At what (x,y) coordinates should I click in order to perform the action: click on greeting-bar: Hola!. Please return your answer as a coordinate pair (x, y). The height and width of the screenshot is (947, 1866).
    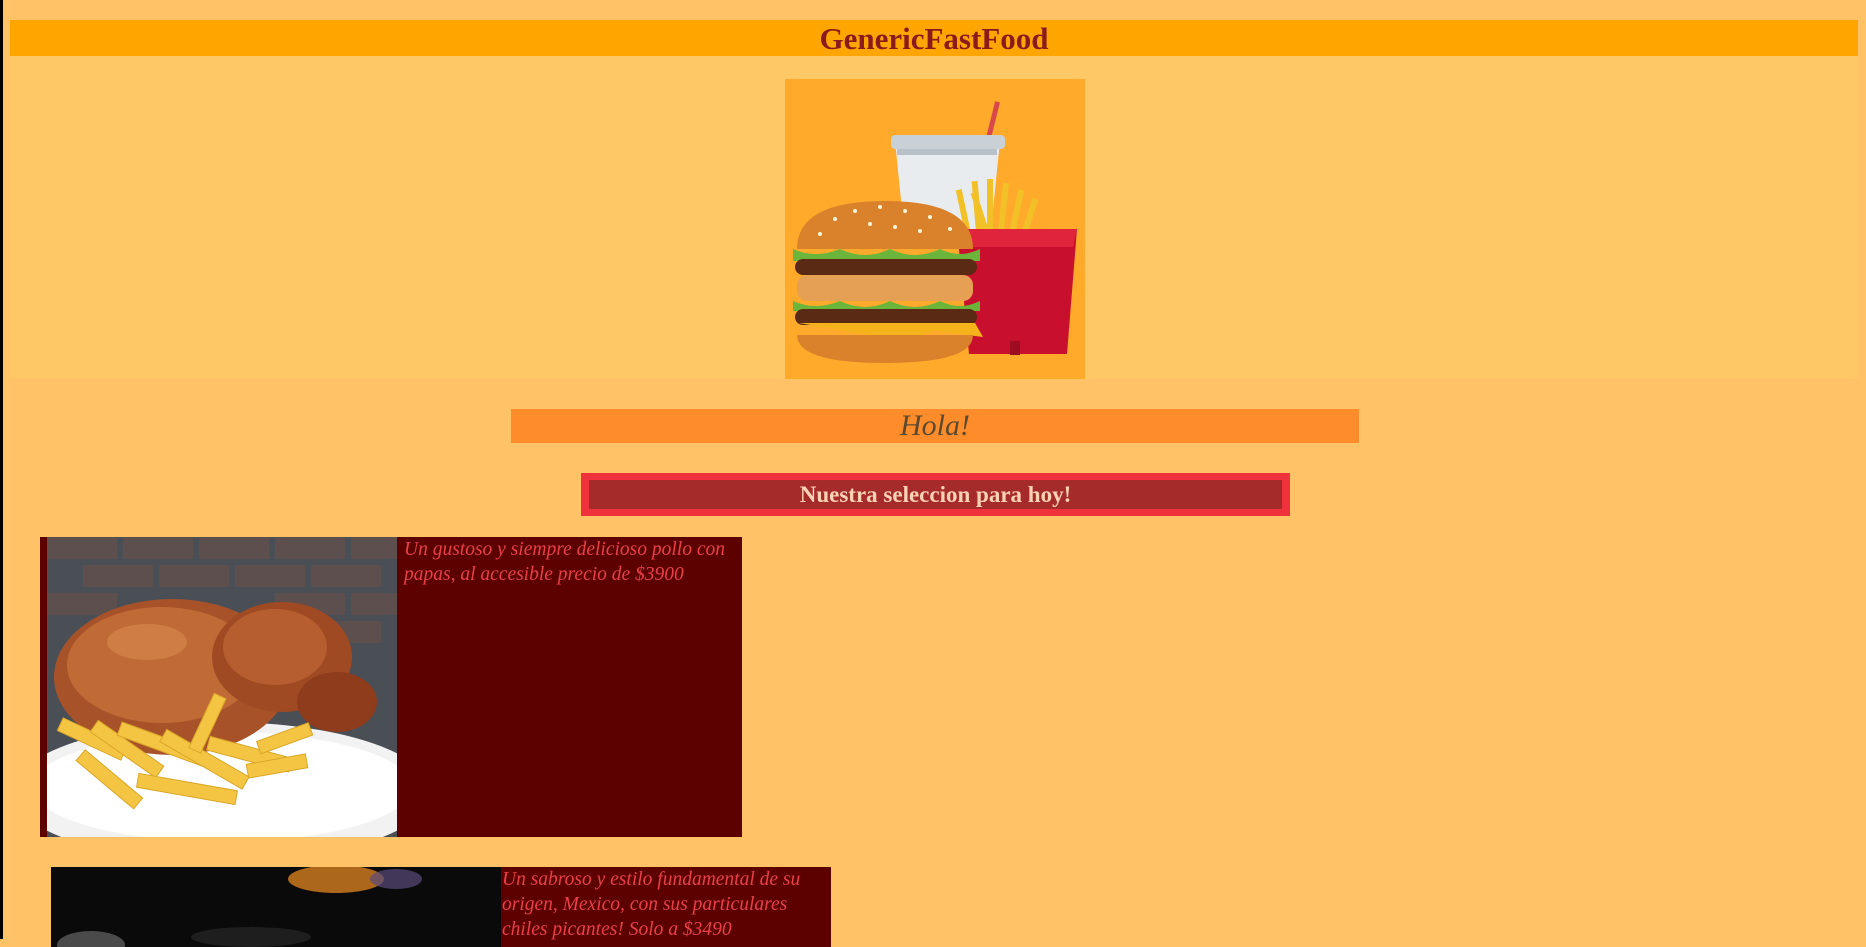
    Looking at the image, I should click on (935, 426).